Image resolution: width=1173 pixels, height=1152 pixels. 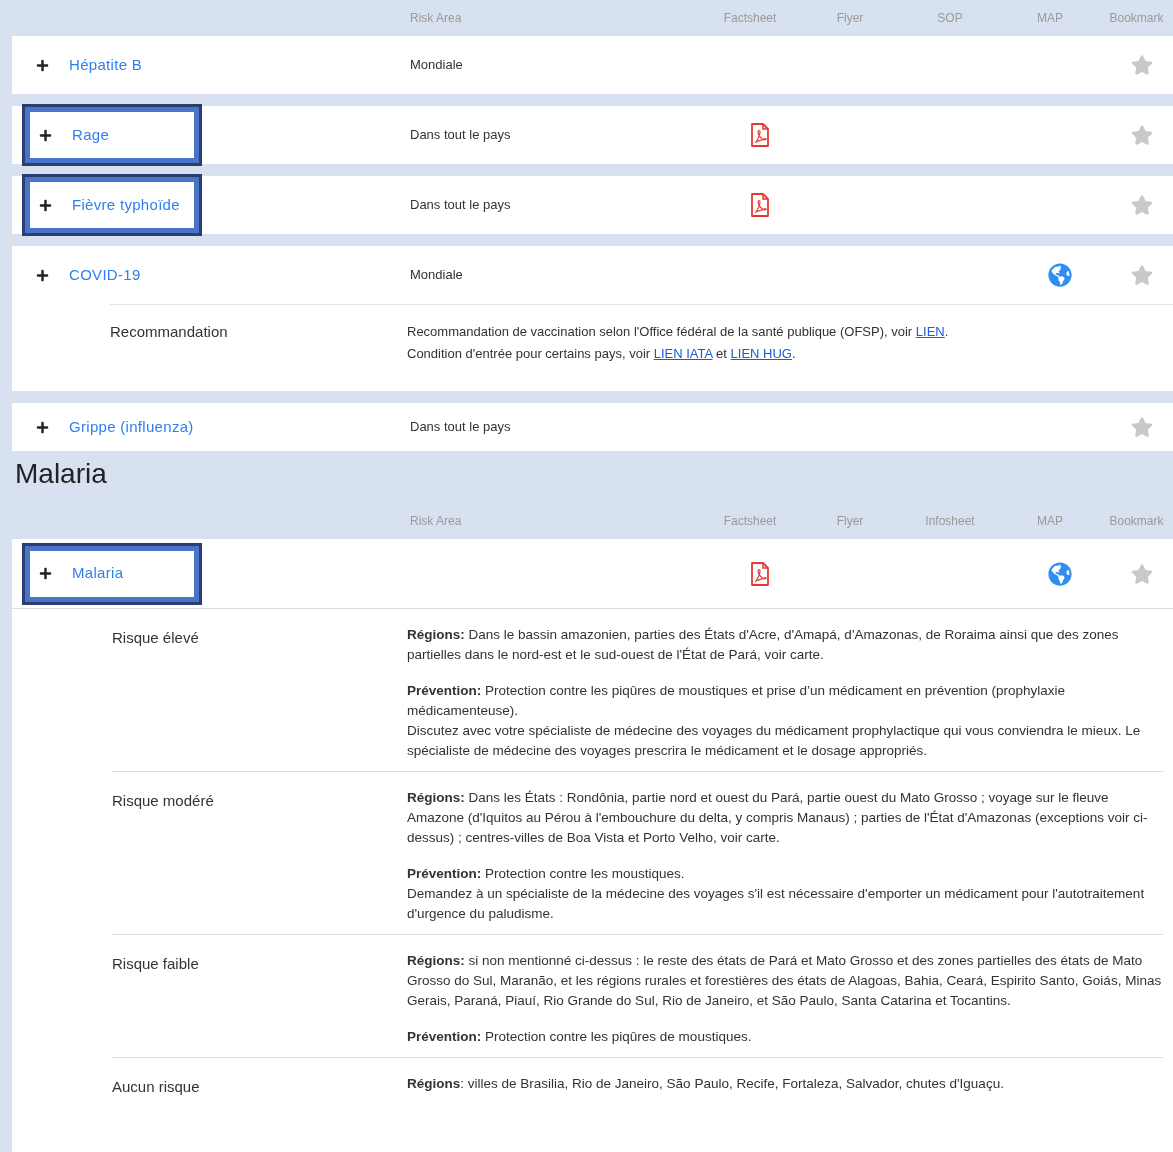 I want to click on detail-text: Prévention: Protection contre les moustiques. Demandez à un spécialiste de la médecine des voyages s'il est nécessaire d'emporter un médicament pour l'autotraitement d'urgence du paludisme., so click(x=776, y=894).